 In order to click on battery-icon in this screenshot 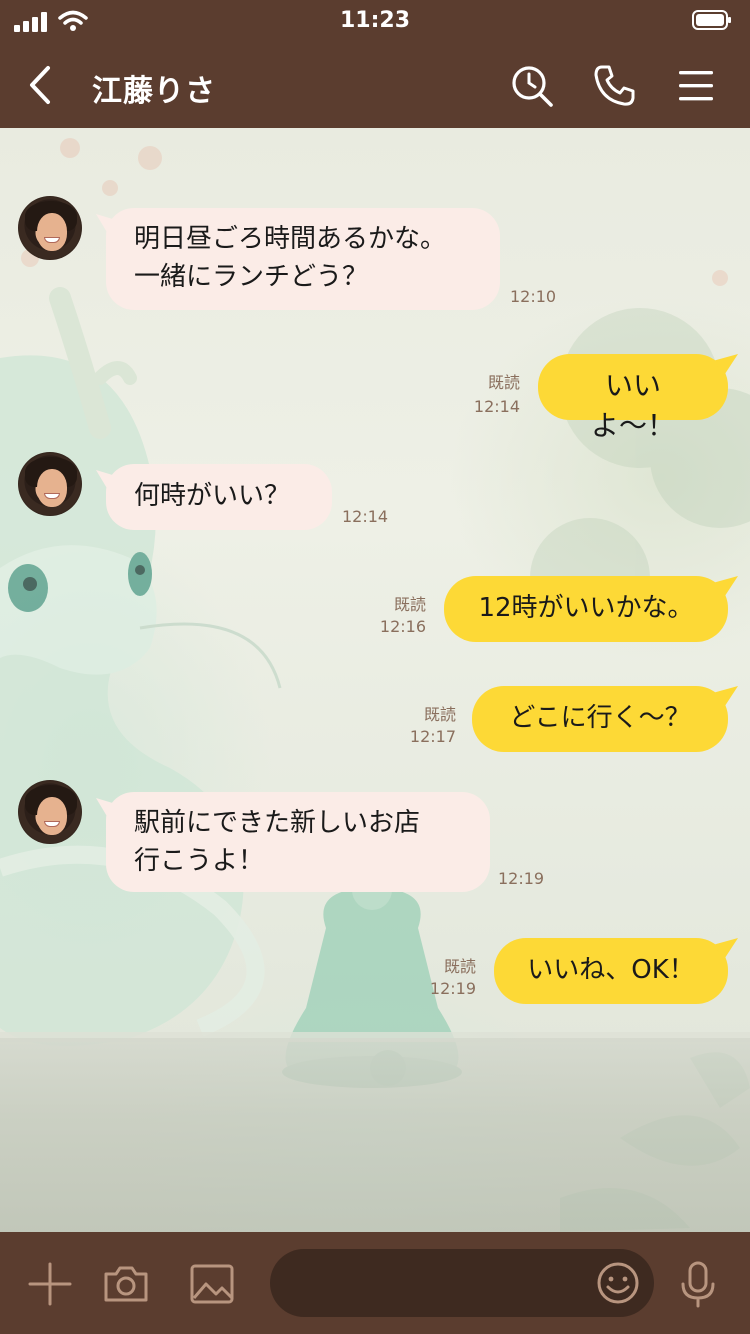, I will do `click(711, 20)`.